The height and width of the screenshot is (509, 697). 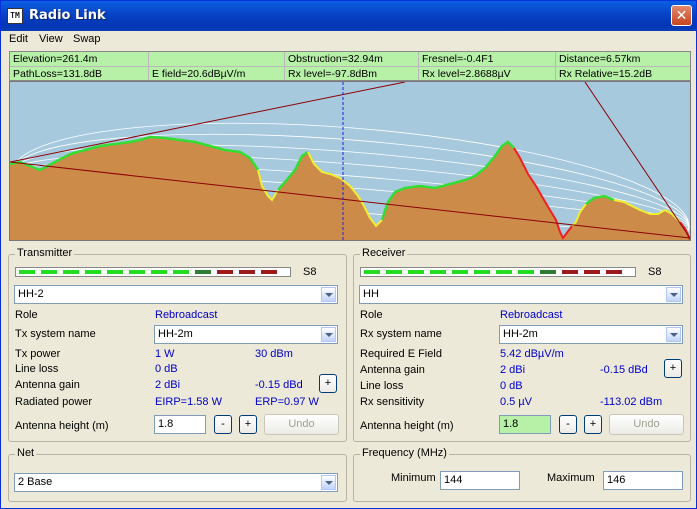 I want to click on tx-power-dbm: 30 dBm, so click(x=274, y=354).